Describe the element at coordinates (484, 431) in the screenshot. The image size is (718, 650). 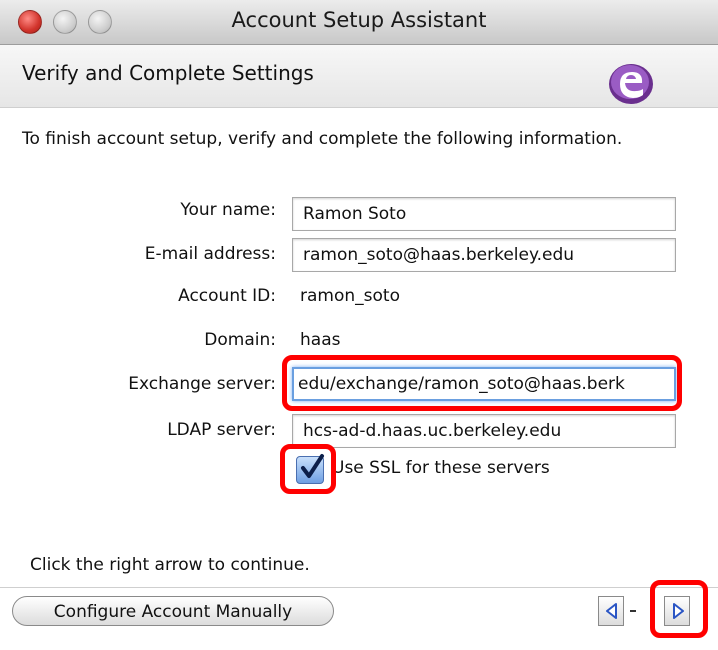
I see `ldap-server-field: hcs-ad-d.haas.uc.berkeley.edu` at that location.